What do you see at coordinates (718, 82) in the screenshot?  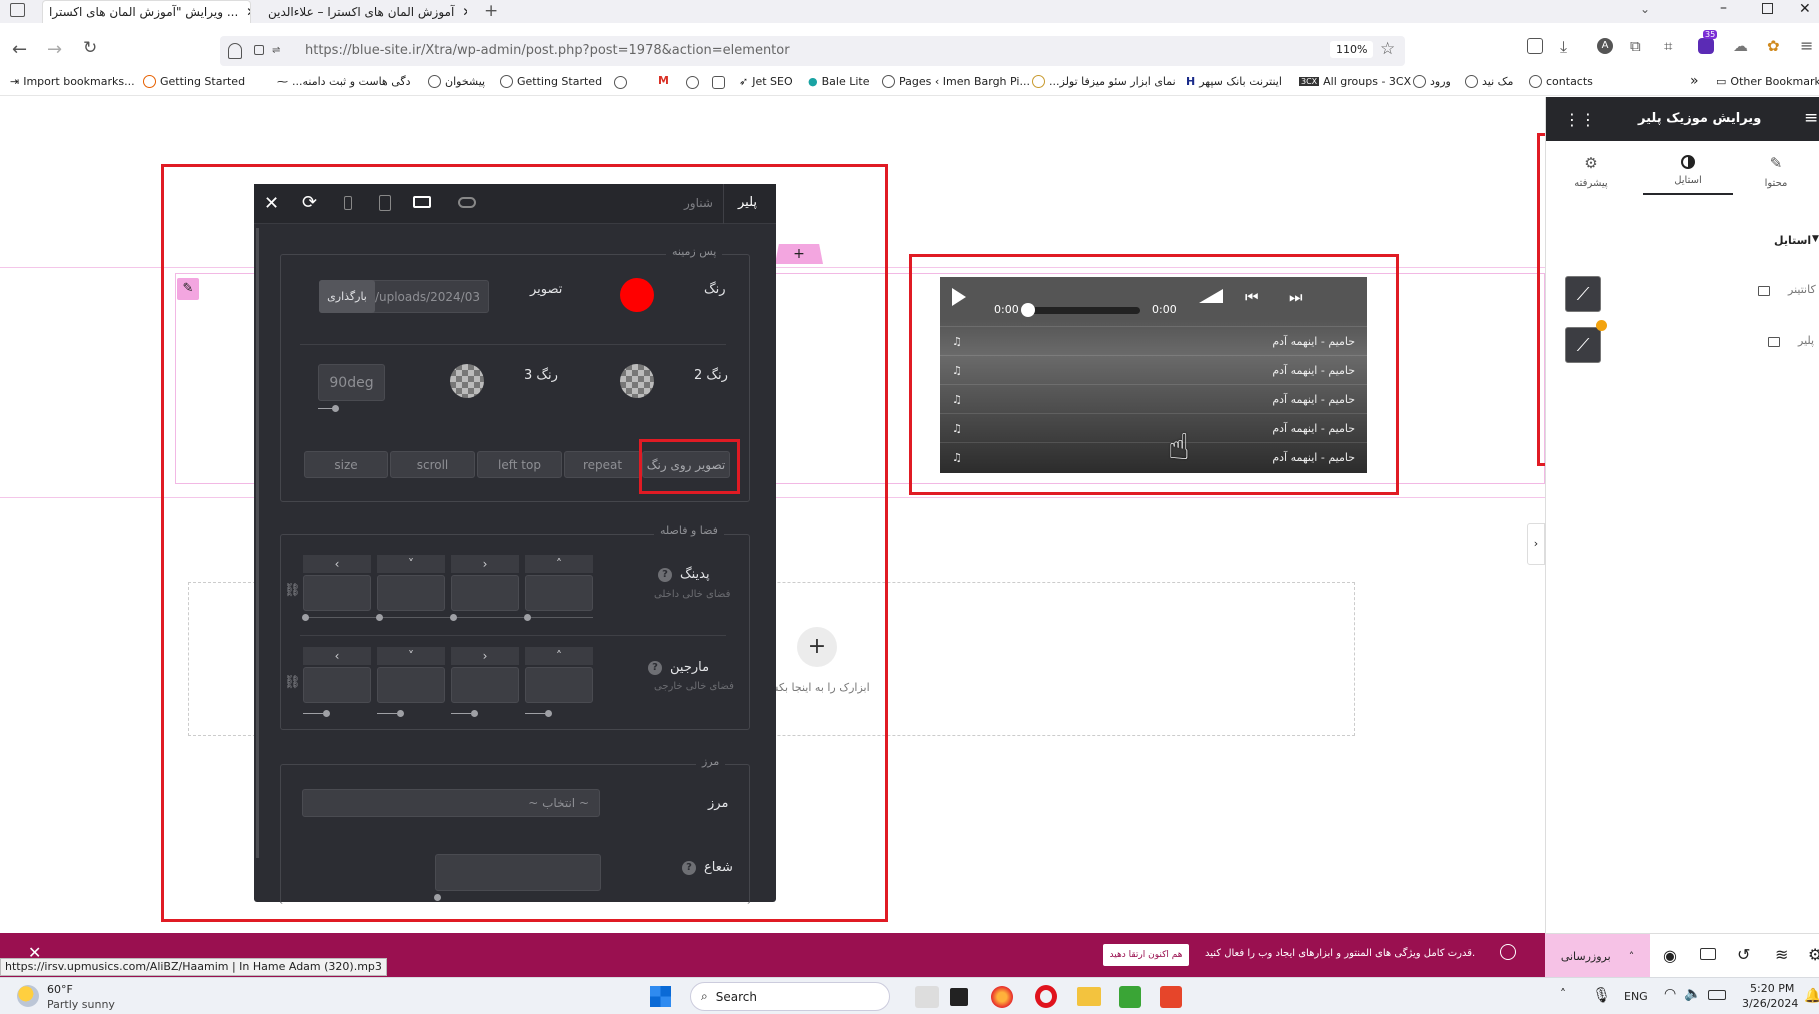 I see `q-icon` at bounding box center [718, 82].